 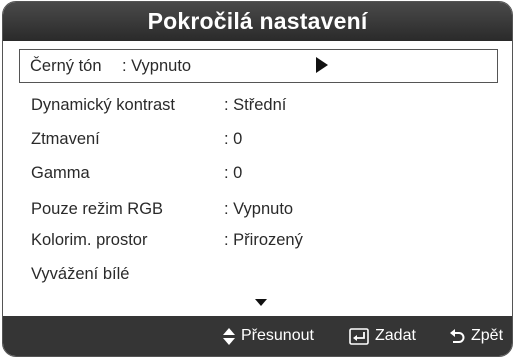 I want to click on menu-item-value: : Střední, so click(x=255, y=104).